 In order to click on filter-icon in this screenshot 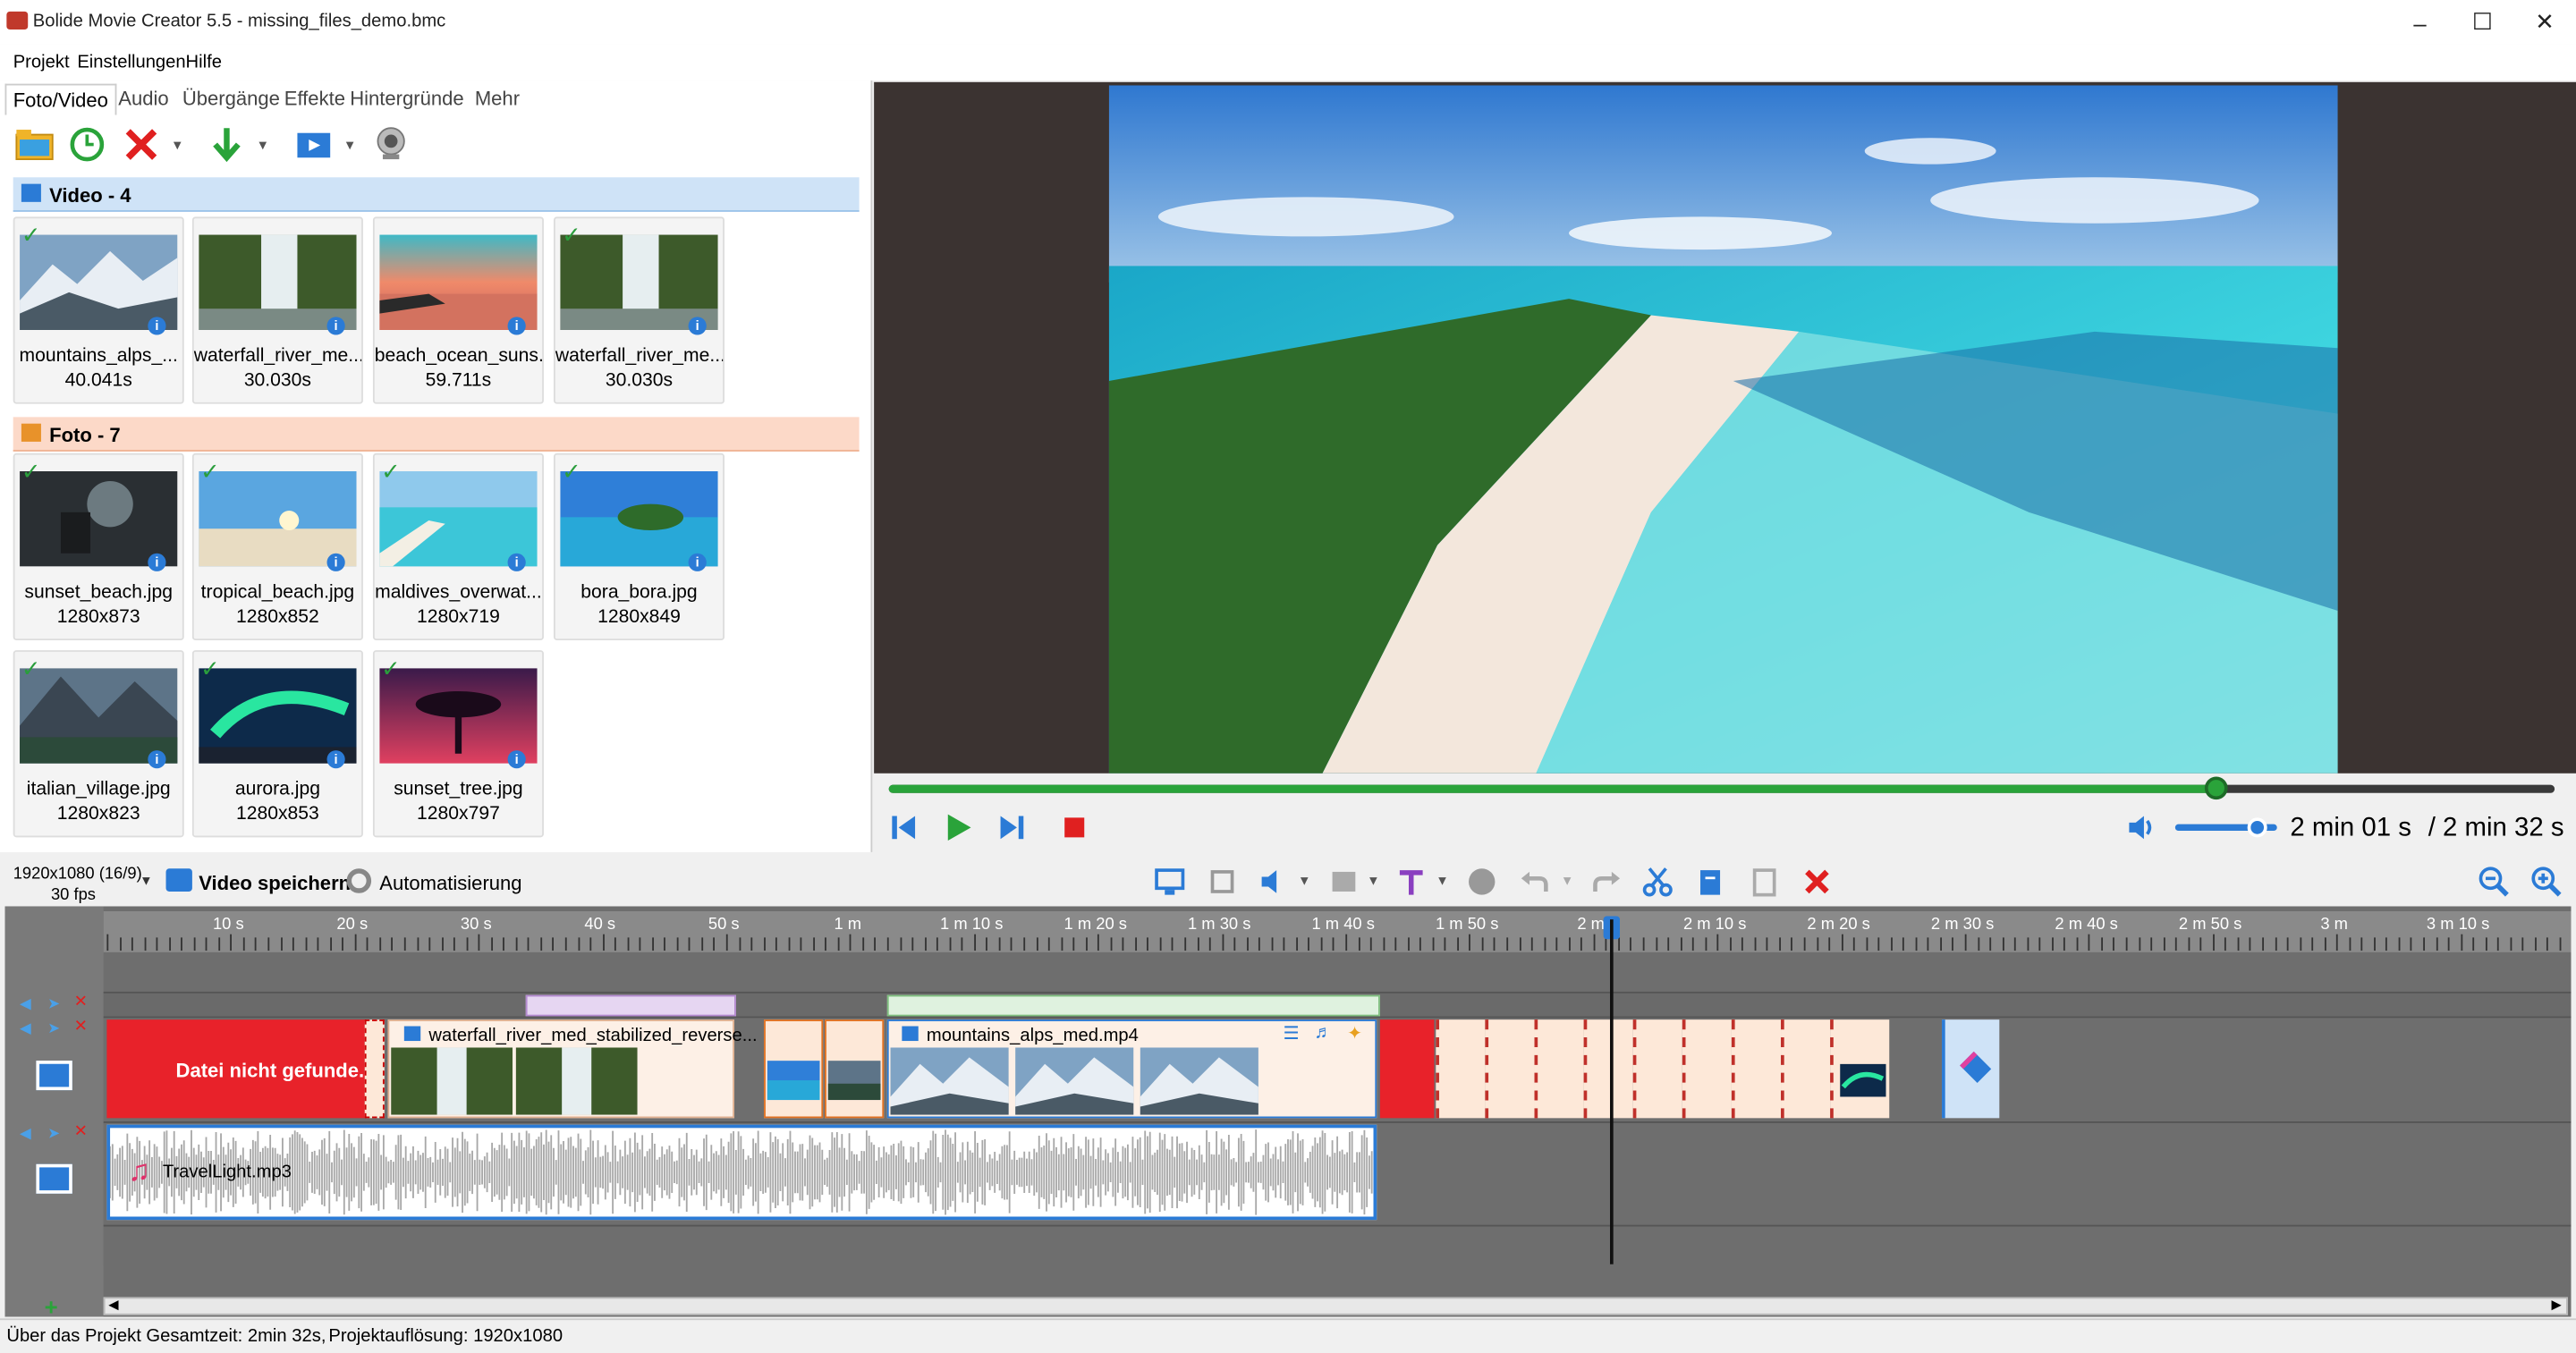, I will do `click(1481, 882)`.